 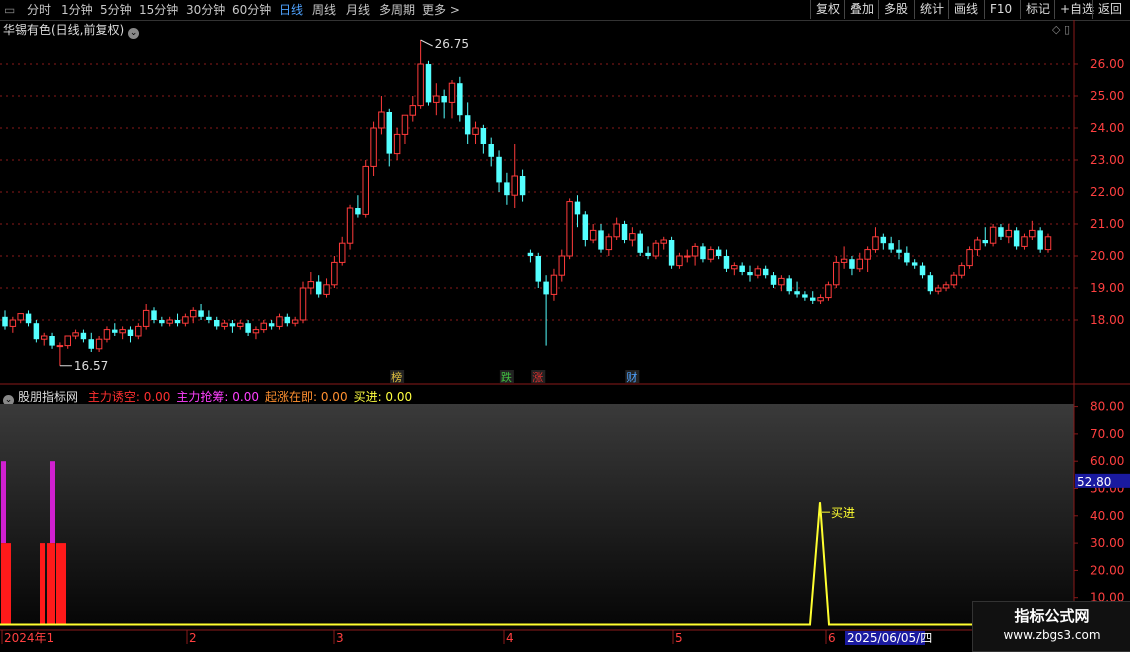 I want to click on event-marker: 涨, so click(x=537, y=377).